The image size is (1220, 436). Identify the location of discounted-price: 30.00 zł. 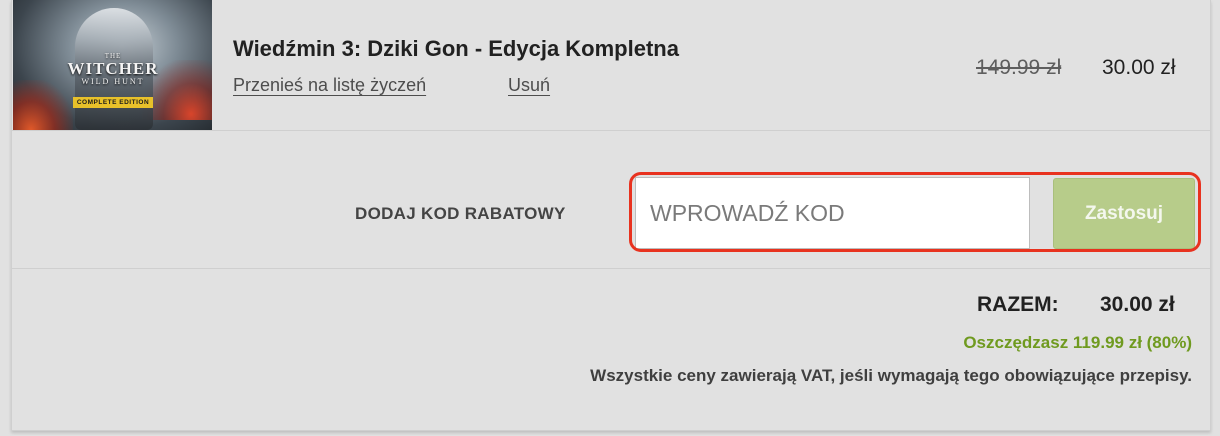
(1139, 67).